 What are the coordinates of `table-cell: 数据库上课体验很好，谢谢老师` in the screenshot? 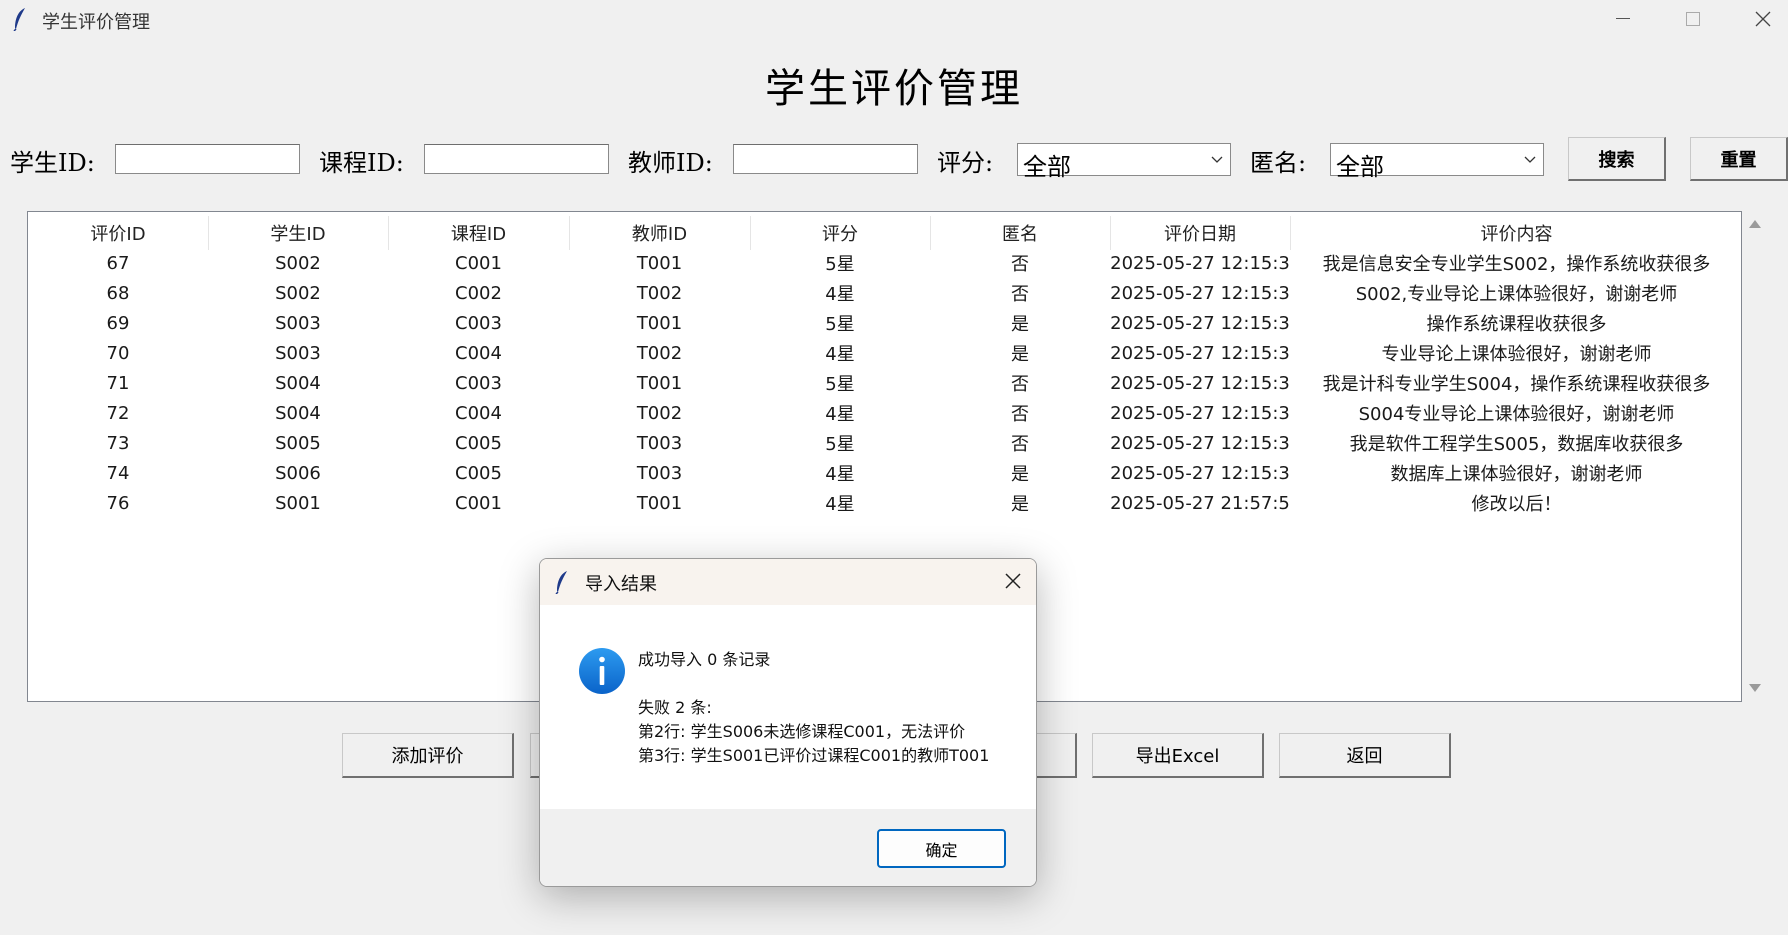 It's located at (1516, 474).